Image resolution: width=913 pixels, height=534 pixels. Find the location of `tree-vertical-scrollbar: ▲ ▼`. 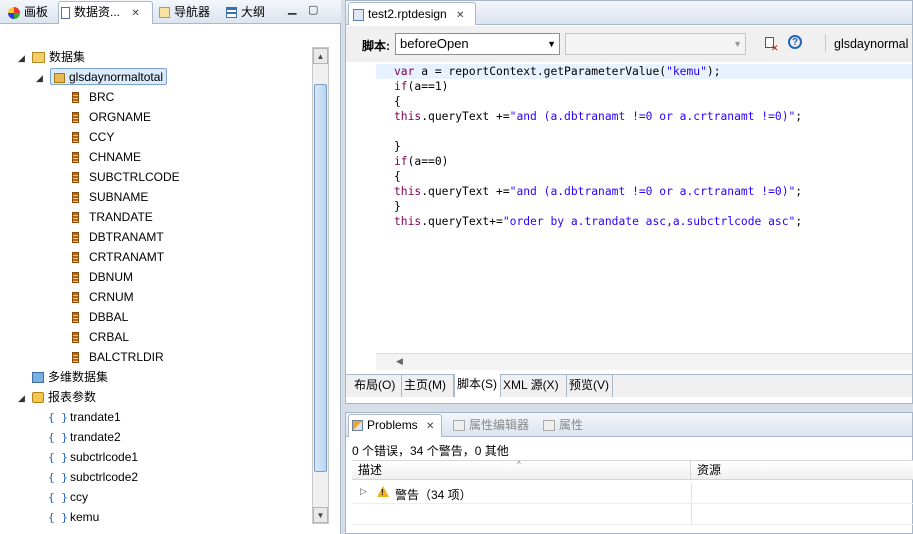

tree-vertical-scrollbar: ▲ ▼ is located at coordinates (320, 285).